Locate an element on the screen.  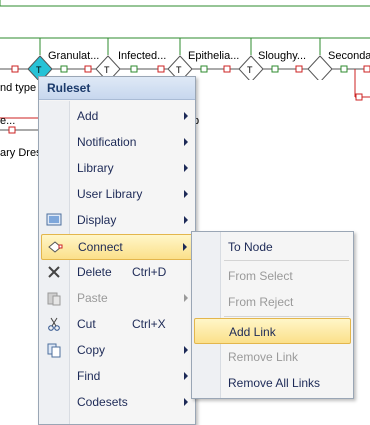
menu-item-label: Library is located at coordinates (95, 168).